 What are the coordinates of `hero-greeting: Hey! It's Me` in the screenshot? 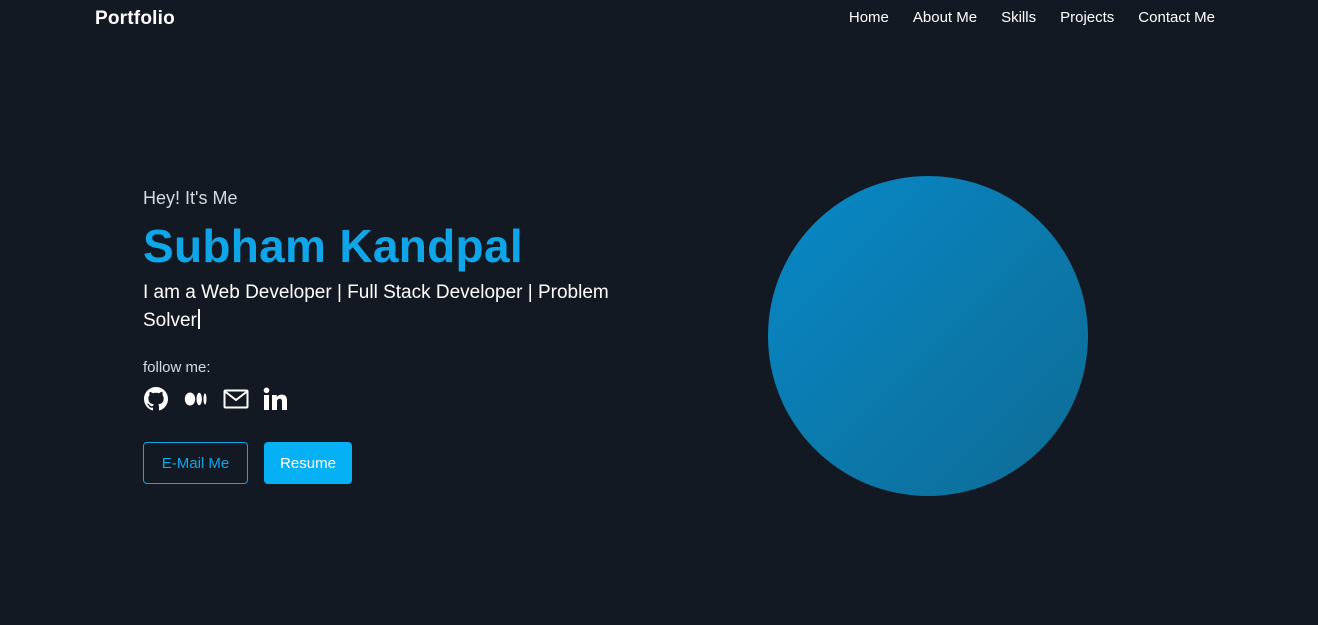 It's located at (190, 198).